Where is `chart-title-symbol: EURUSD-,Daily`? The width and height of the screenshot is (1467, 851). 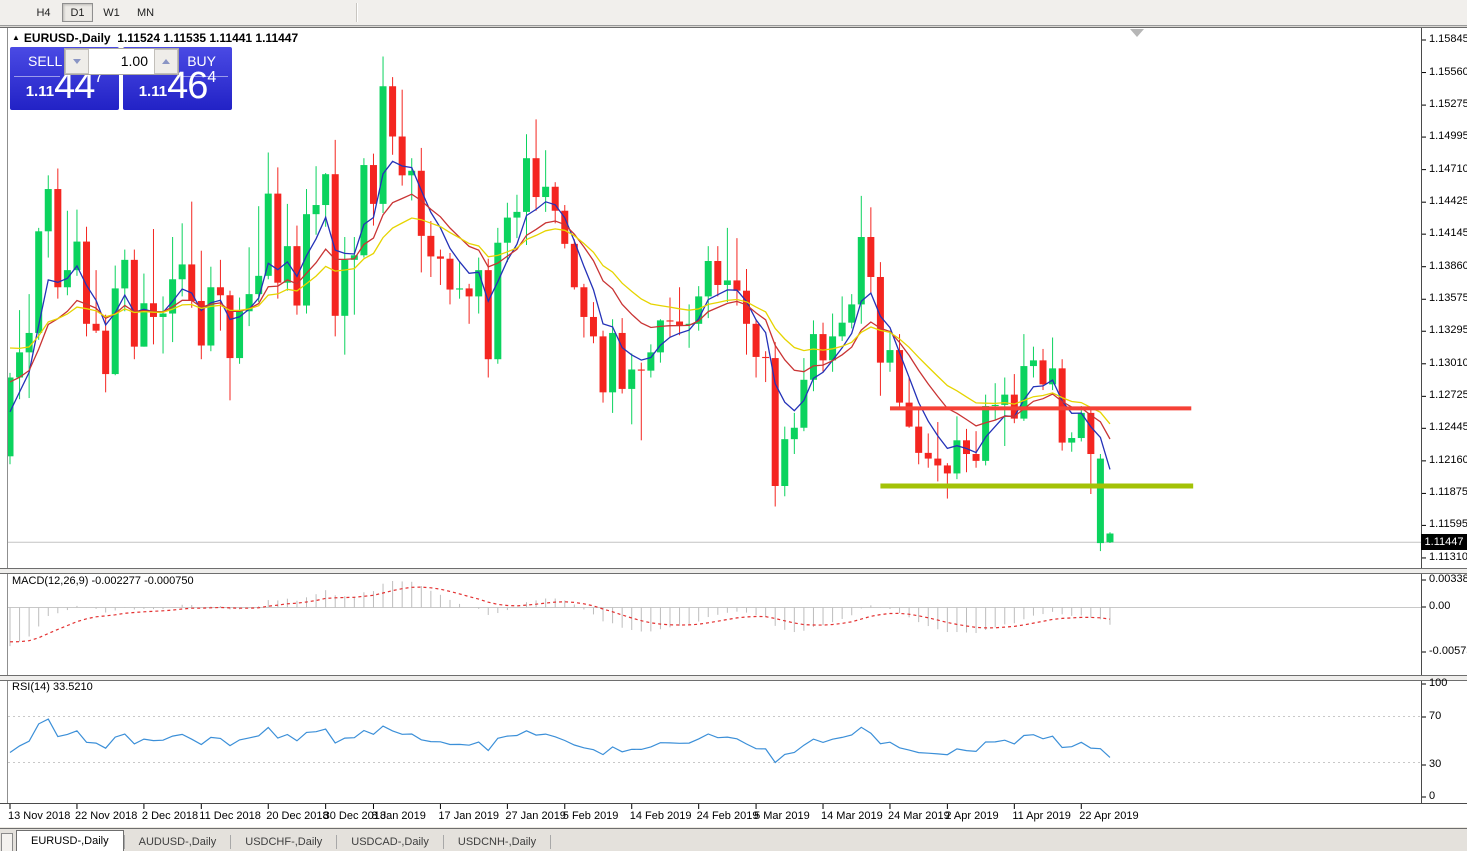 chart-title-symbol: EURUSD-,Daily is located at coordinates (67, 38).